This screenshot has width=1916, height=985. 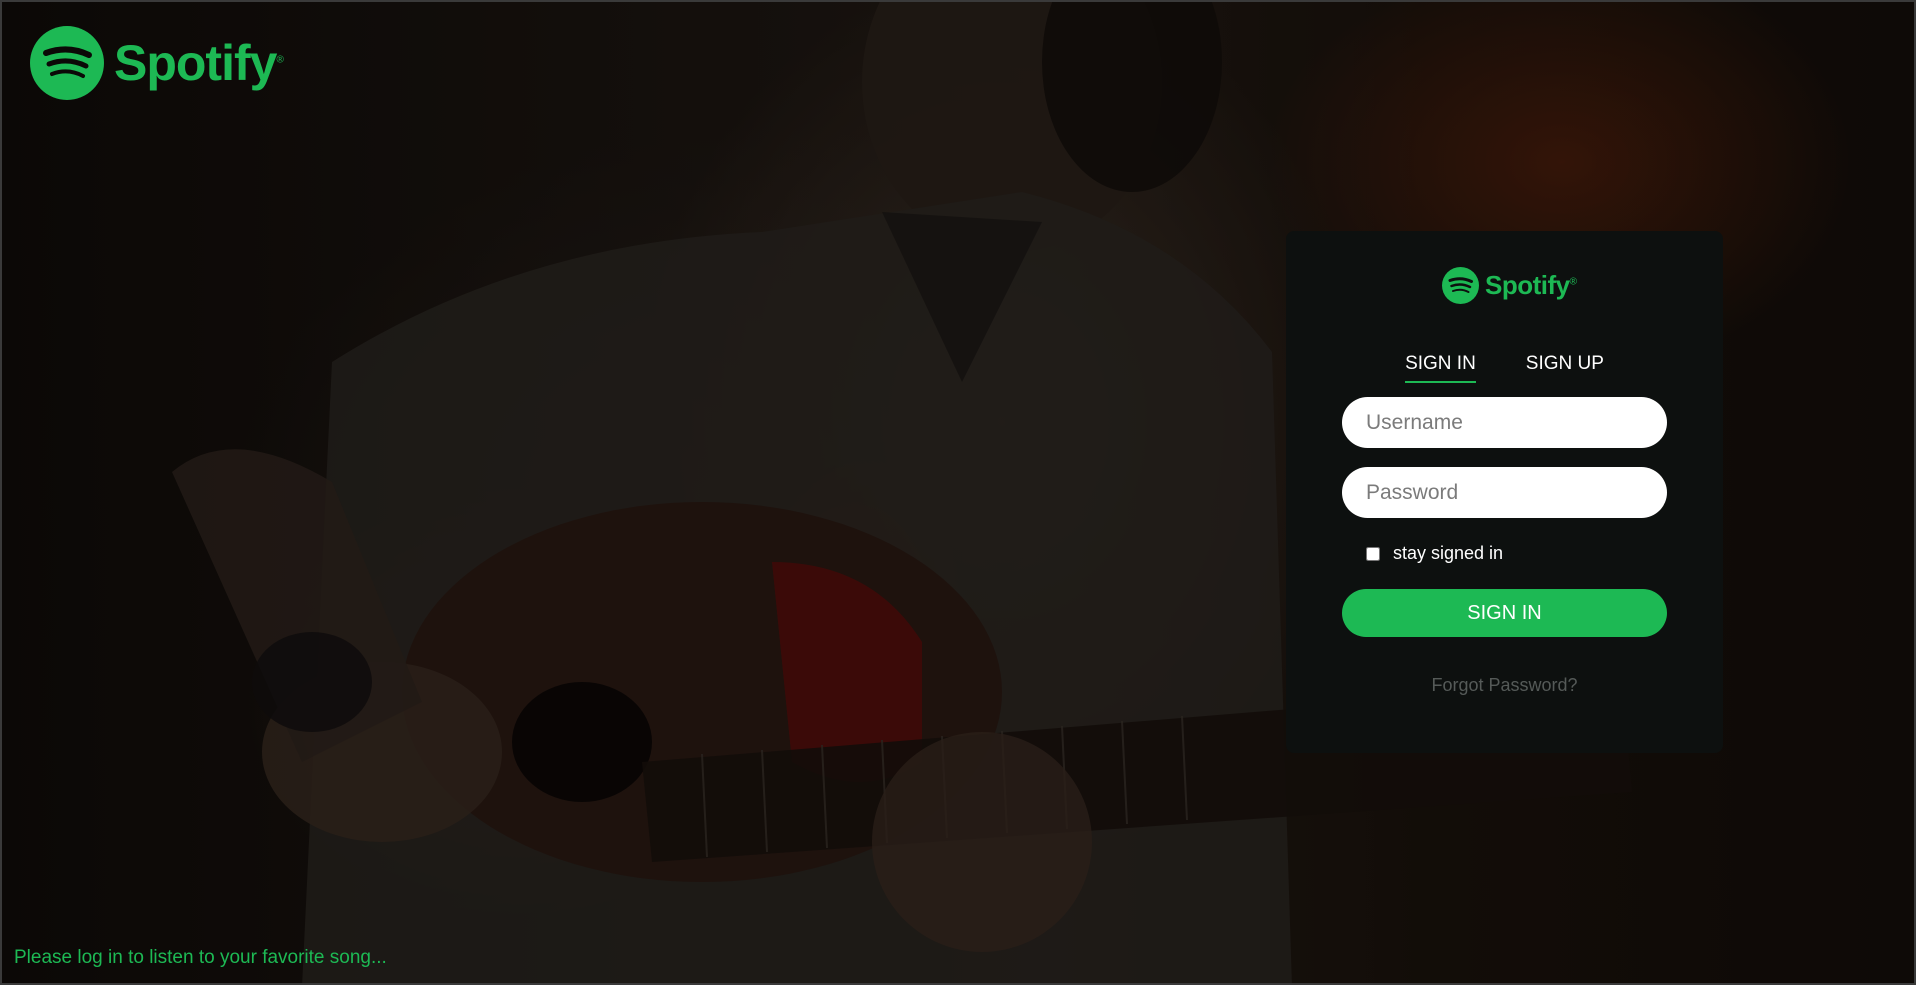 What do you see at coordinates (1504, 613) in the screenshot?
I see `sign-in-button: SIGN IN` at bounding box center [1504, 613].